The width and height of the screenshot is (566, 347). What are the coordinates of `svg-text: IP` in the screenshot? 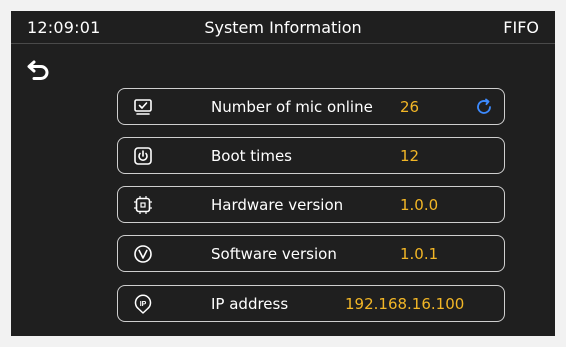 It's located at (143, 304).